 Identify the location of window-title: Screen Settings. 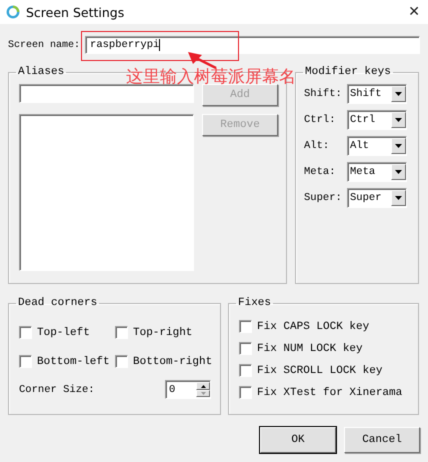
(76, 12).